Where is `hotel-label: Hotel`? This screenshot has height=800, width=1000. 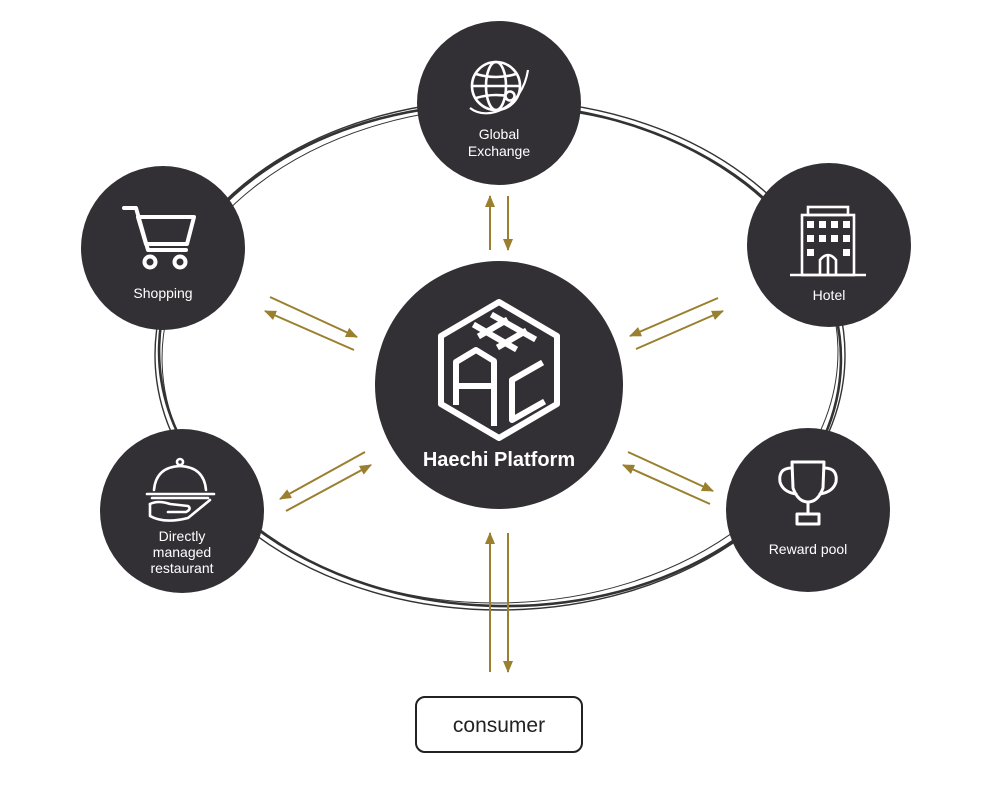
hotel-label: Hotel is located at coordinates (829, 295).